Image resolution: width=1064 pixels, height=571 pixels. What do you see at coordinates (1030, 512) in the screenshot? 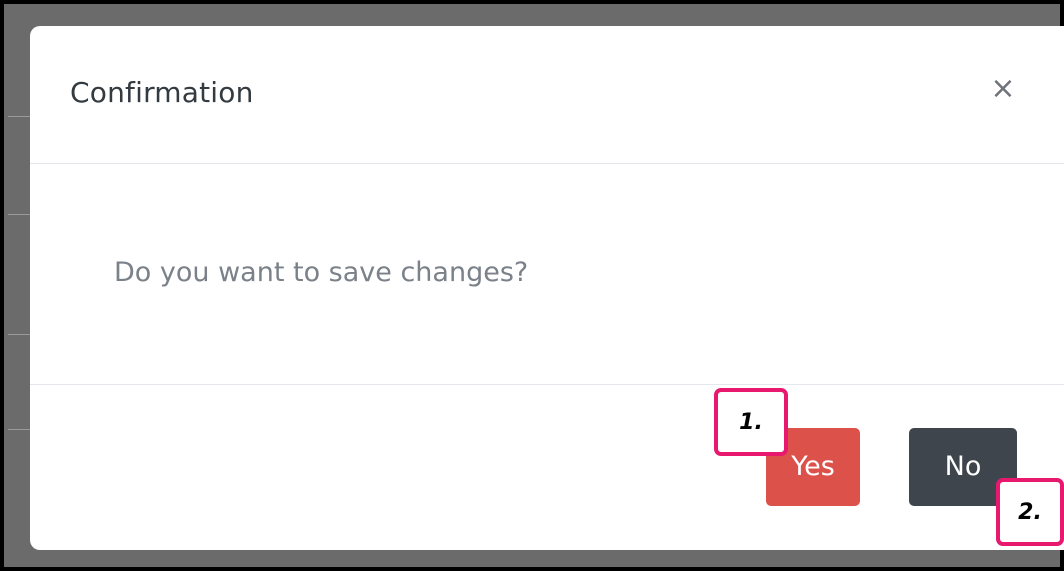
I see `annotation-marker-2: 2.` at bounding box center [1030, 512].